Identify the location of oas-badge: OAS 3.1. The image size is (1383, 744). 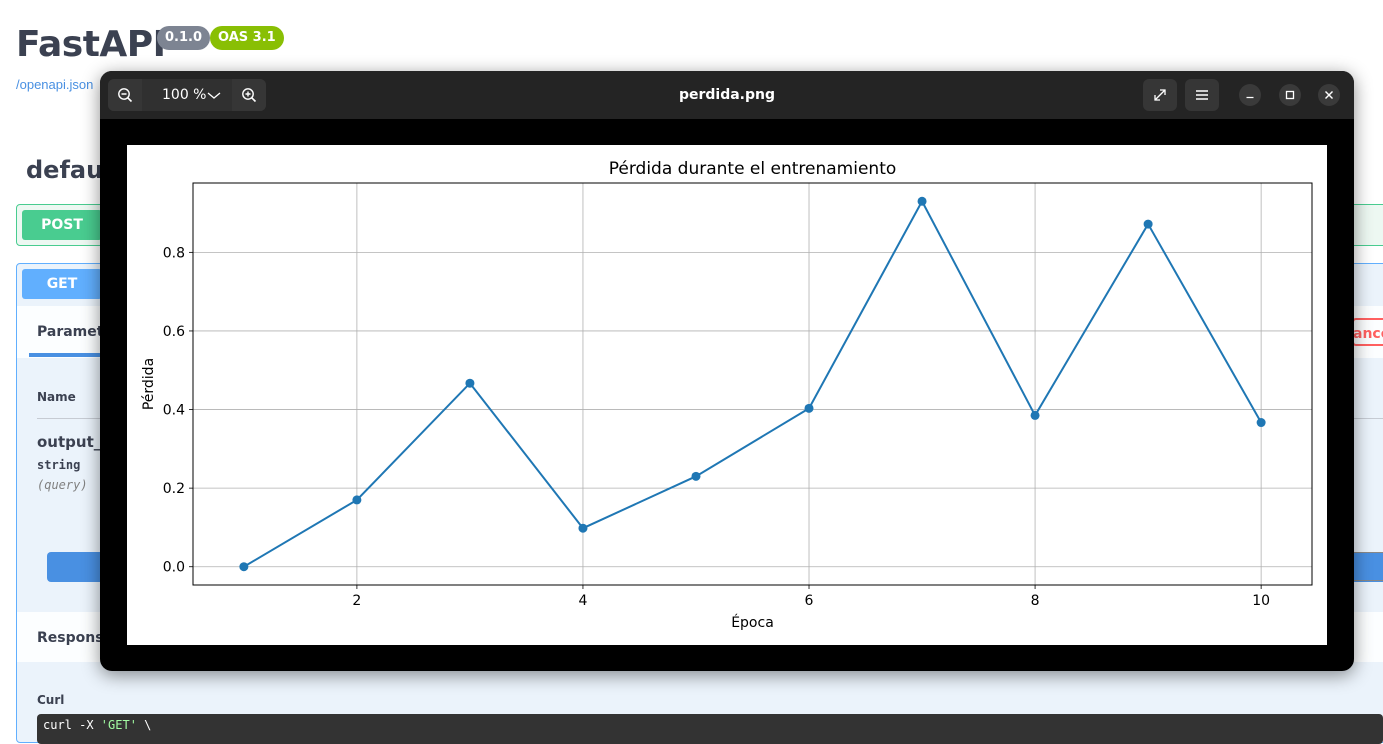
(247, 38).